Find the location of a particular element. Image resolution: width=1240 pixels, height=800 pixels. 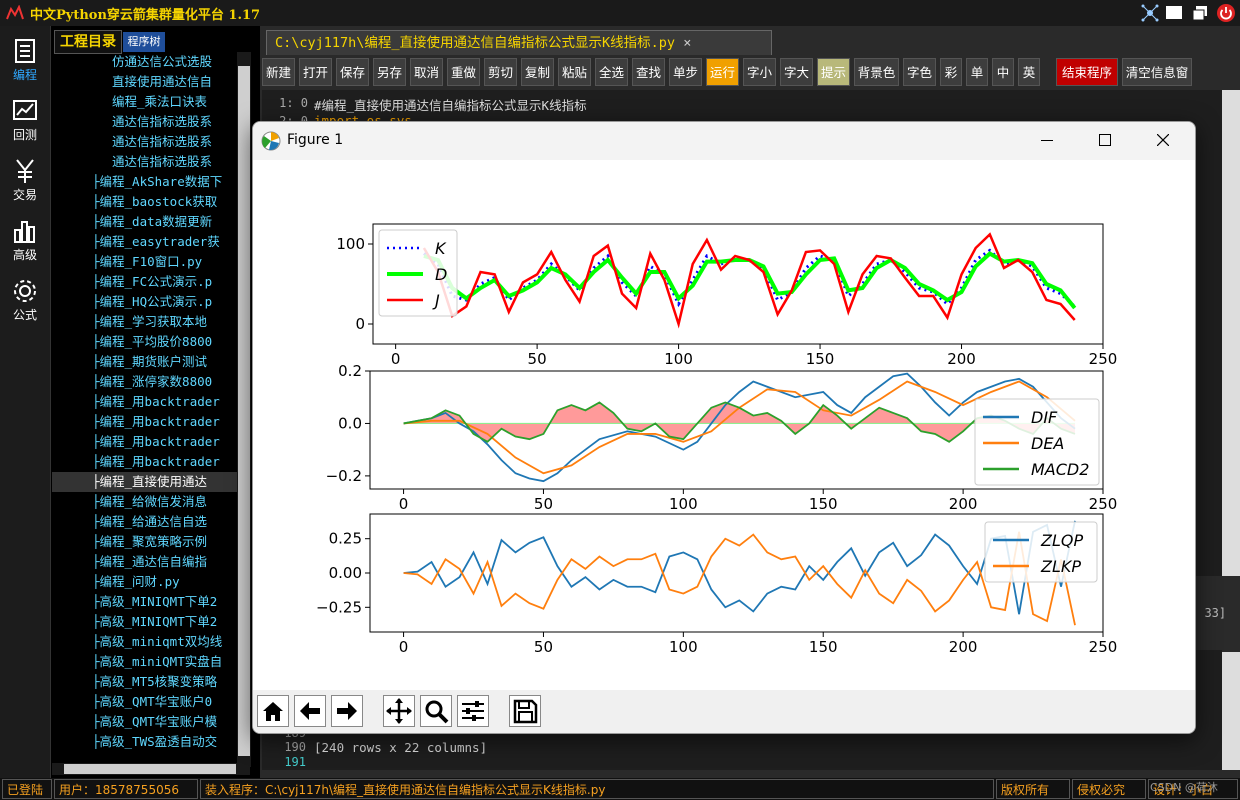

toolbar-button: 单 is located at coordinates (977, 72).